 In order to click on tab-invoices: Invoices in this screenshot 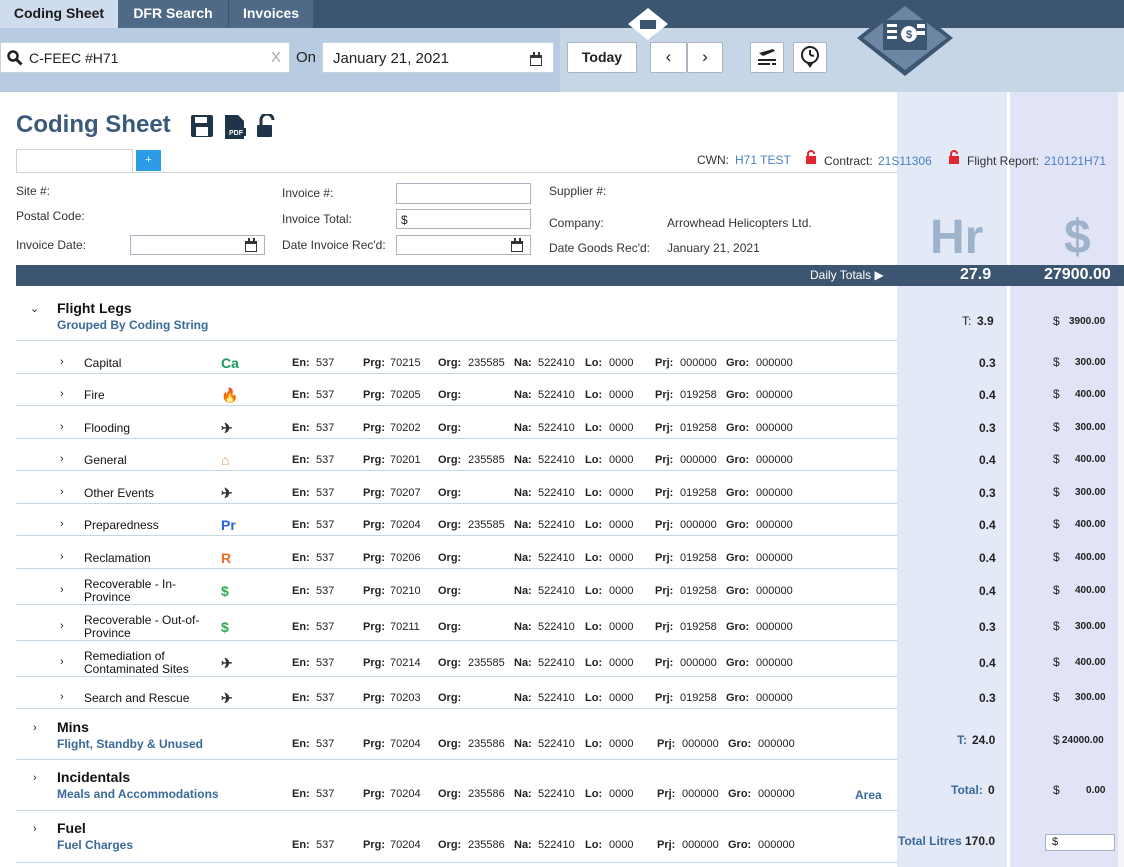, I will do `click(271, 14)`.